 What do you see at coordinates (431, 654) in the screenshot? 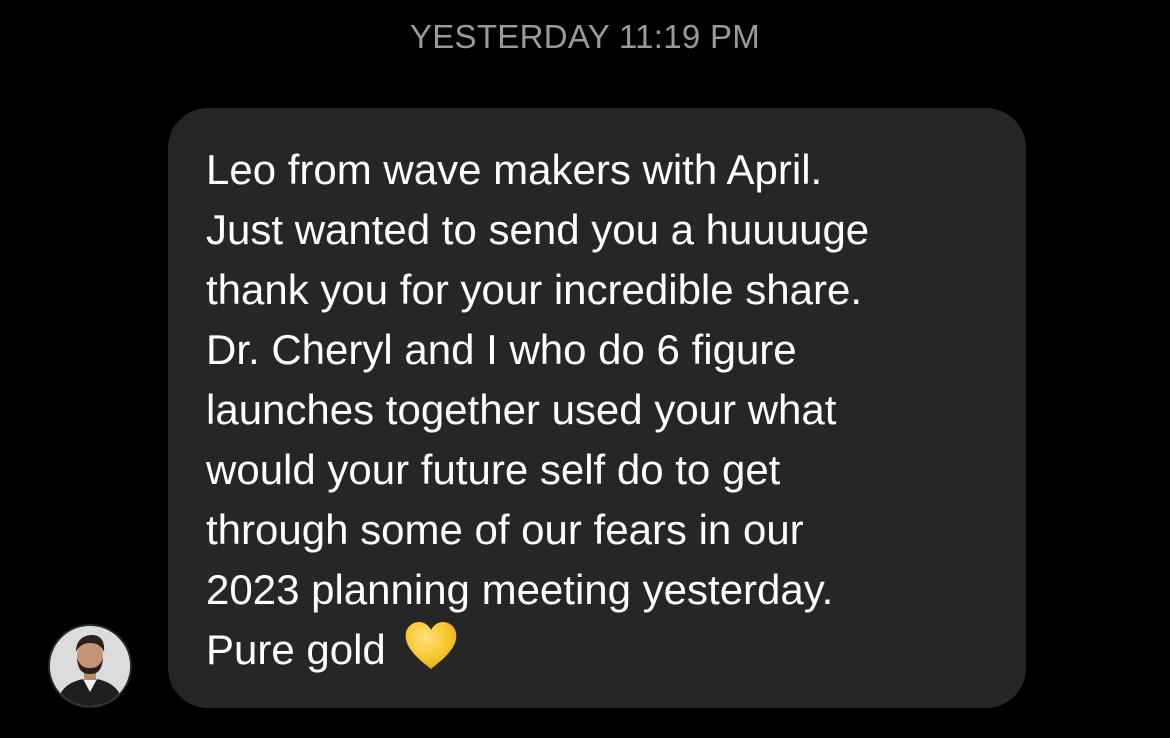
I see `yellow-heart-icon` at bounding box center [431, 654].